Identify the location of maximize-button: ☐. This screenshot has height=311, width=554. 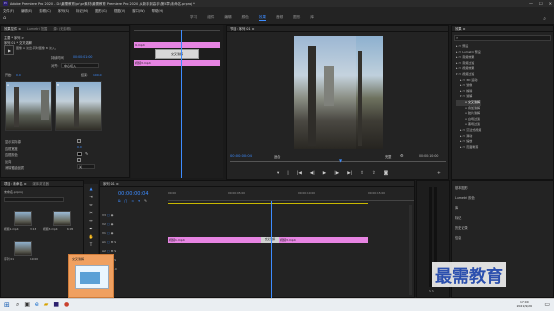
(541, 3).